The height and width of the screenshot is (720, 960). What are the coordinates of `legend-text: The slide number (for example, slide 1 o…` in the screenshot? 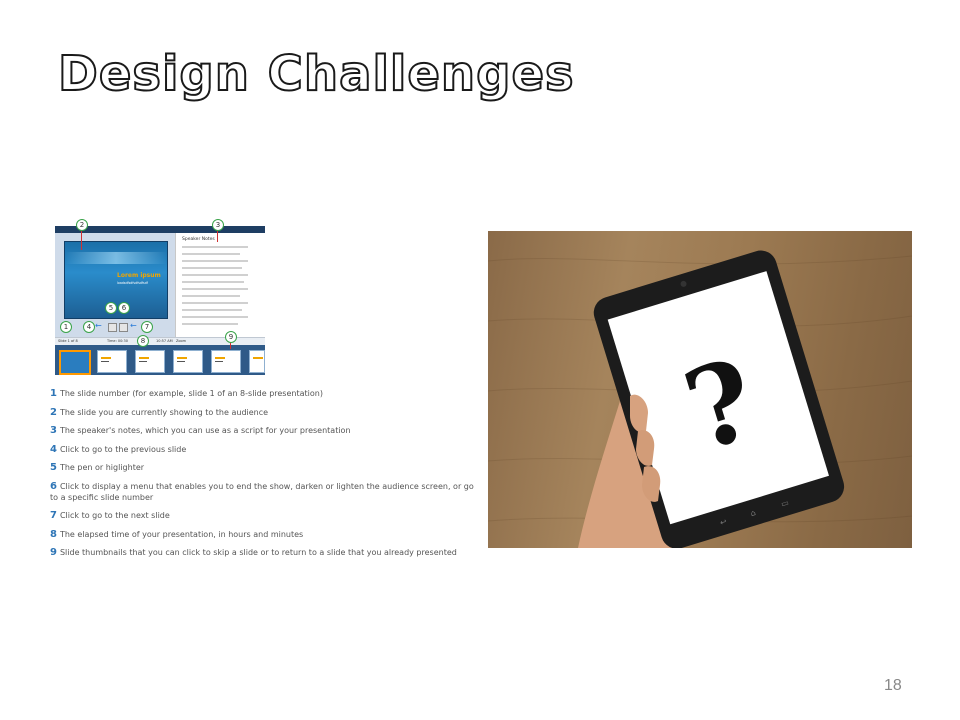 It's located at (191, 393).